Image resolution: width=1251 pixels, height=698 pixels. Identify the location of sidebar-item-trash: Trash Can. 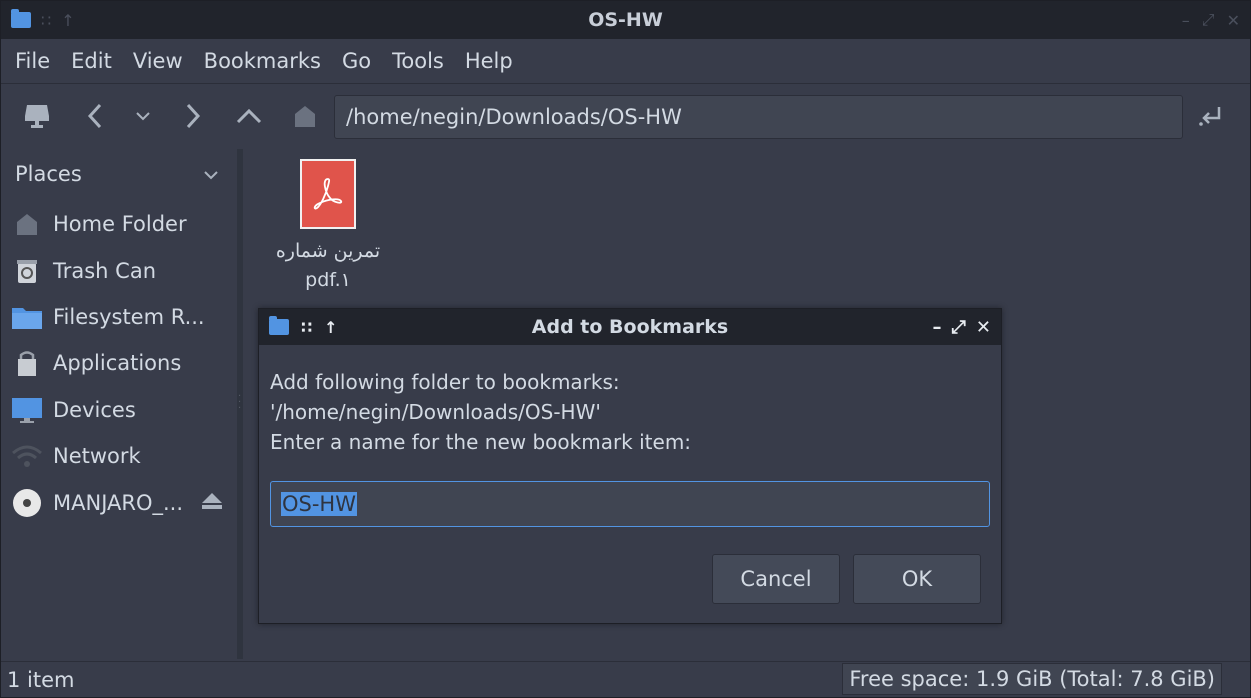
(119, 270).